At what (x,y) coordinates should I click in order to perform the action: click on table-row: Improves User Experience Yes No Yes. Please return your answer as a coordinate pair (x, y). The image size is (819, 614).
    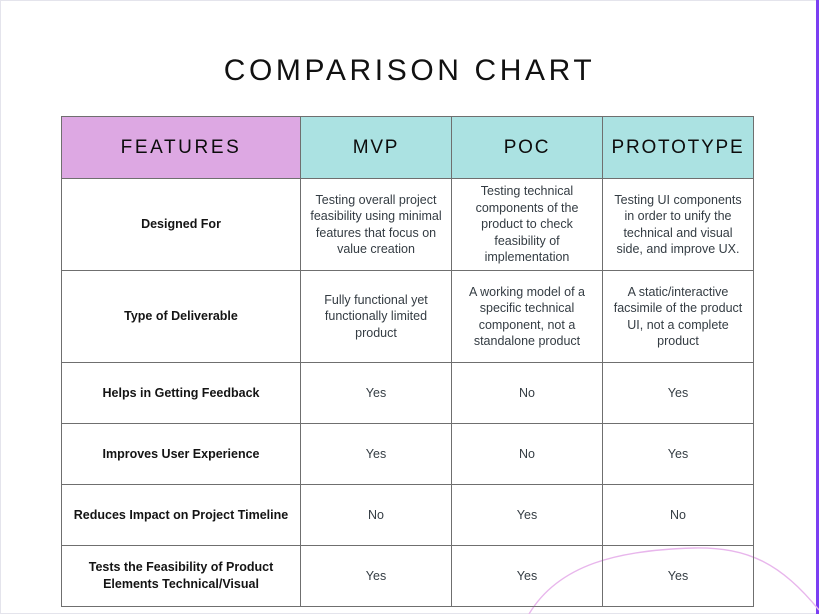
    Looking at the image, I should click on (407, 454).